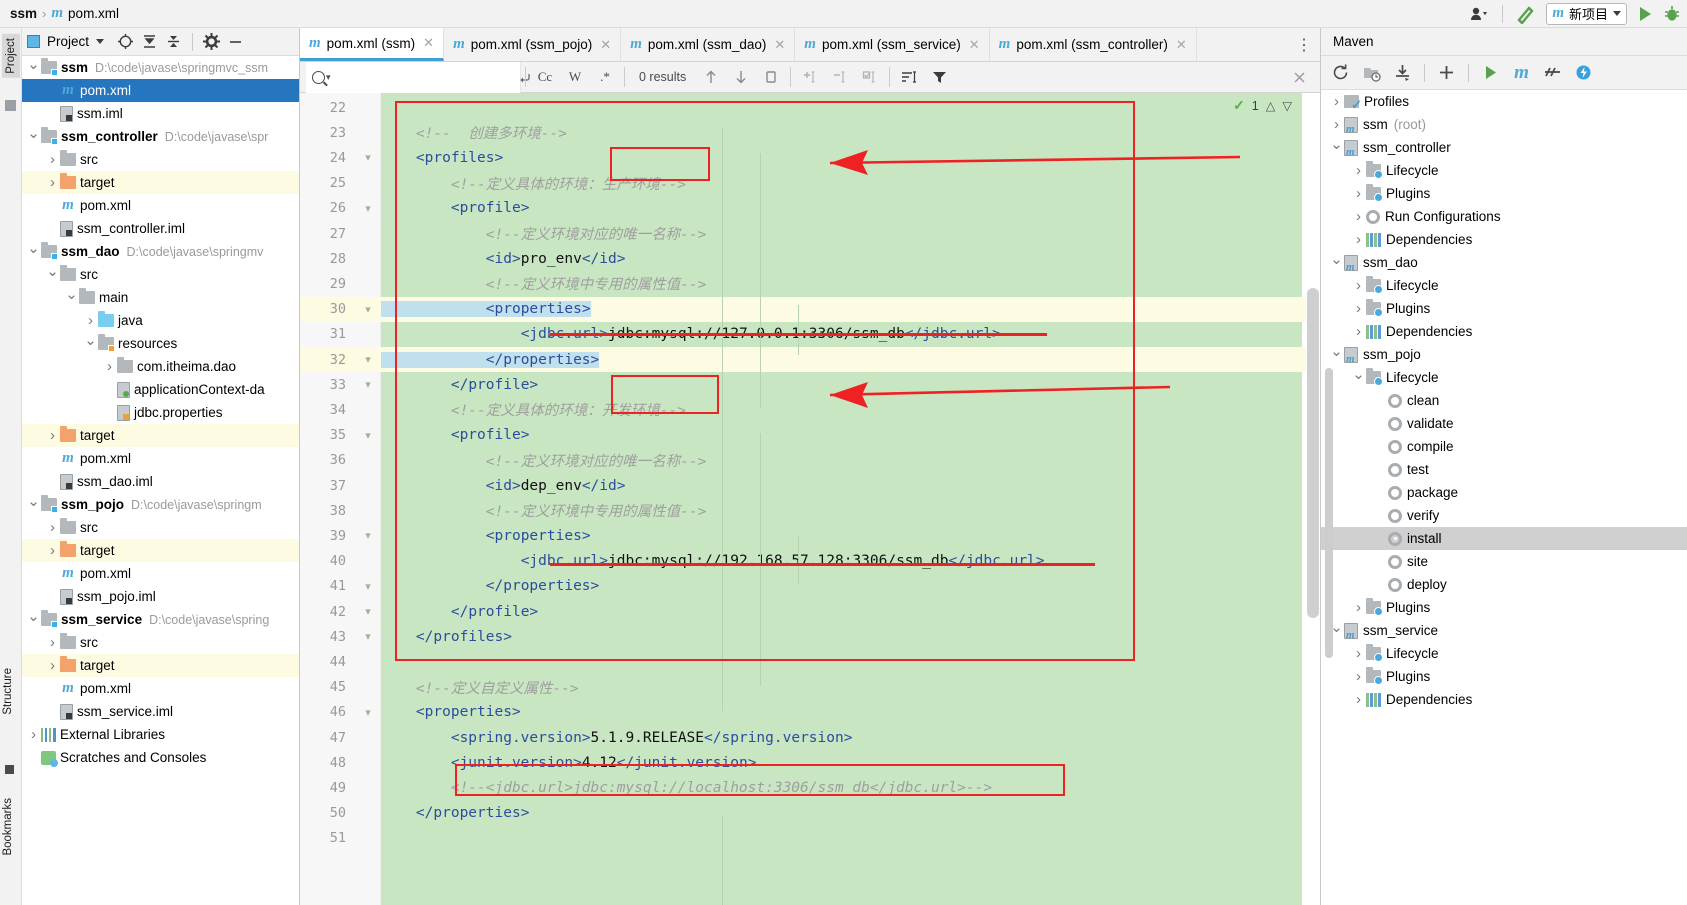 This screenshot has height=905, width=1687. I want to click on maven-tree-row: verify, so click(1504, 515).